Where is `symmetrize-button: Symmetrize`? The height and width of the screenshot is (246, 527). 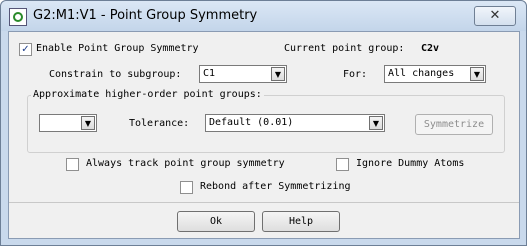
symmetrize-button: Symmetrize is located at coordinates (454, 124).